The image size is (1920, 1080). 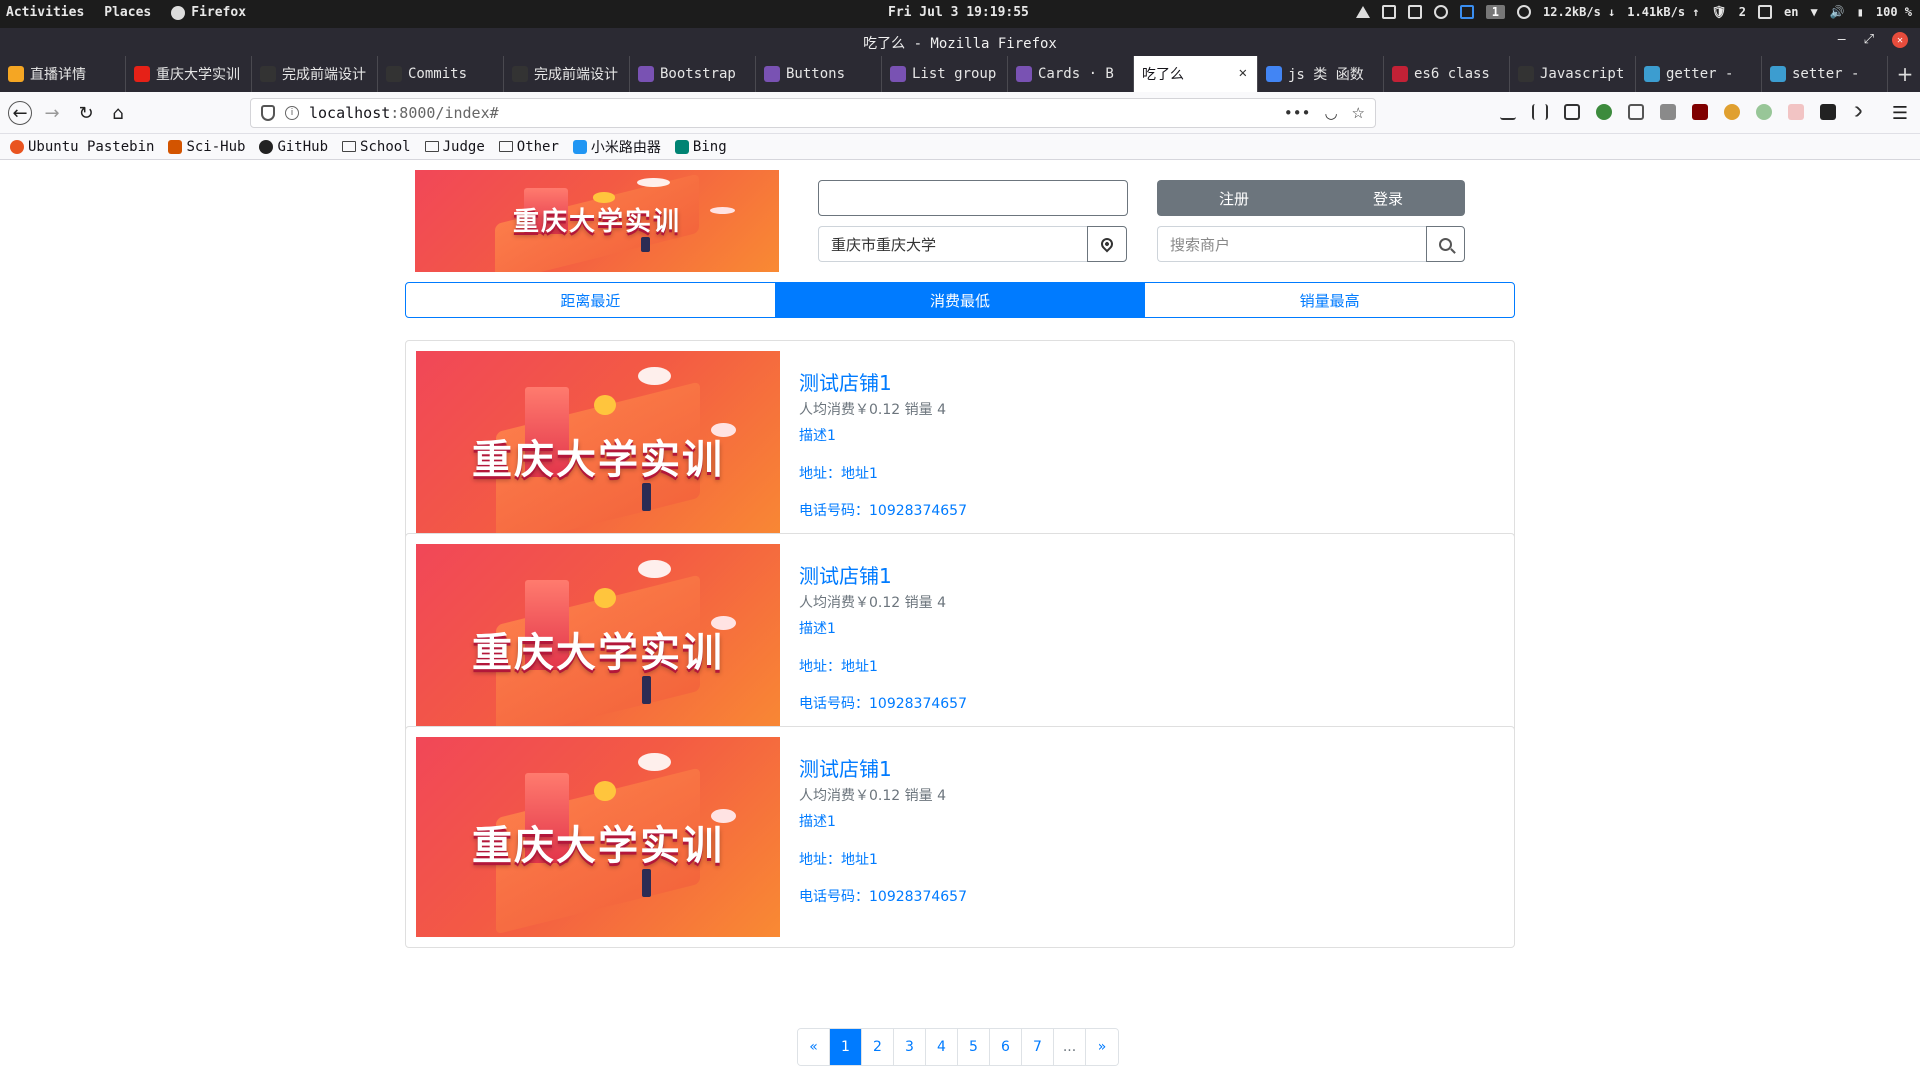 I want to click on sidebar-icon, so click(x=1572, y=112).